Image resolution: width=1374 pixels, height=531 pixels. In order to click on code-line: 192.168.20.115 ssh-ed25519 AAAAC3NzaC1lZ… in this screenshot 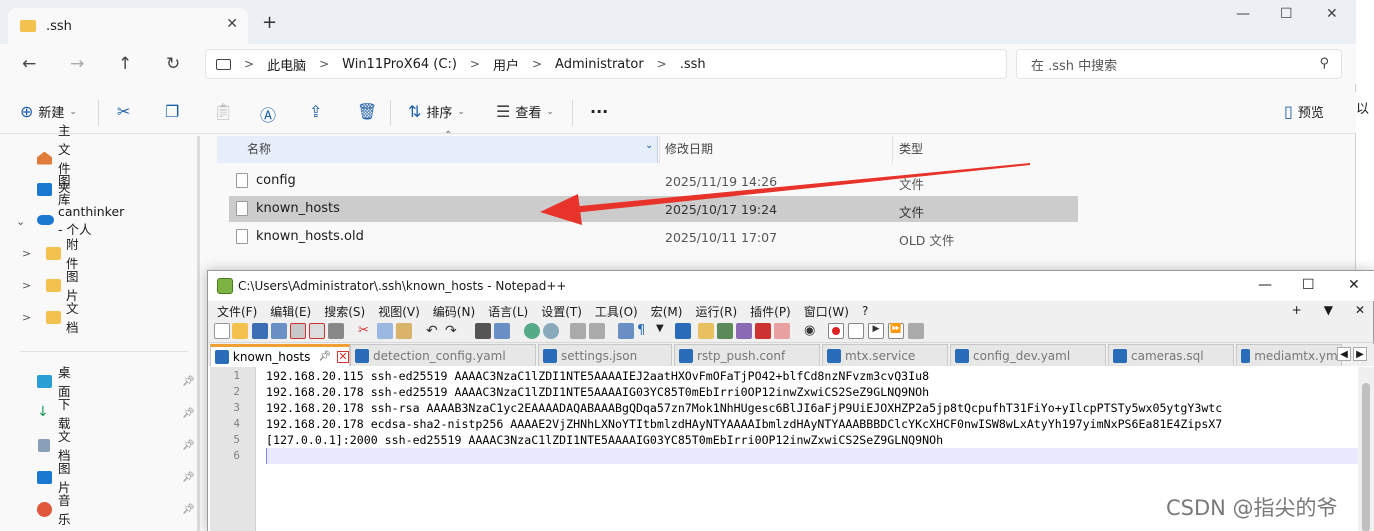, I will do `click(597, 376)`.